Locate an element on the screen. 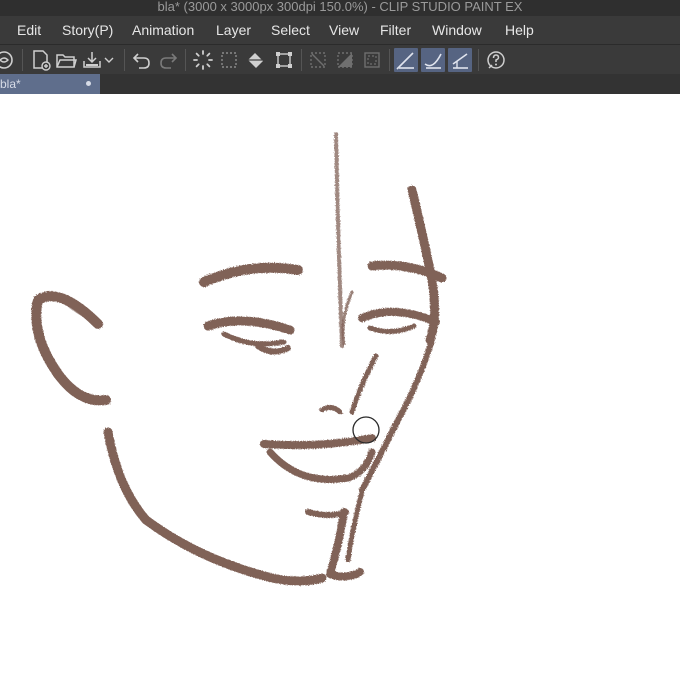 The width and height of the screenshot is (680, 680). right-eye is located at coordinates (399, 316).